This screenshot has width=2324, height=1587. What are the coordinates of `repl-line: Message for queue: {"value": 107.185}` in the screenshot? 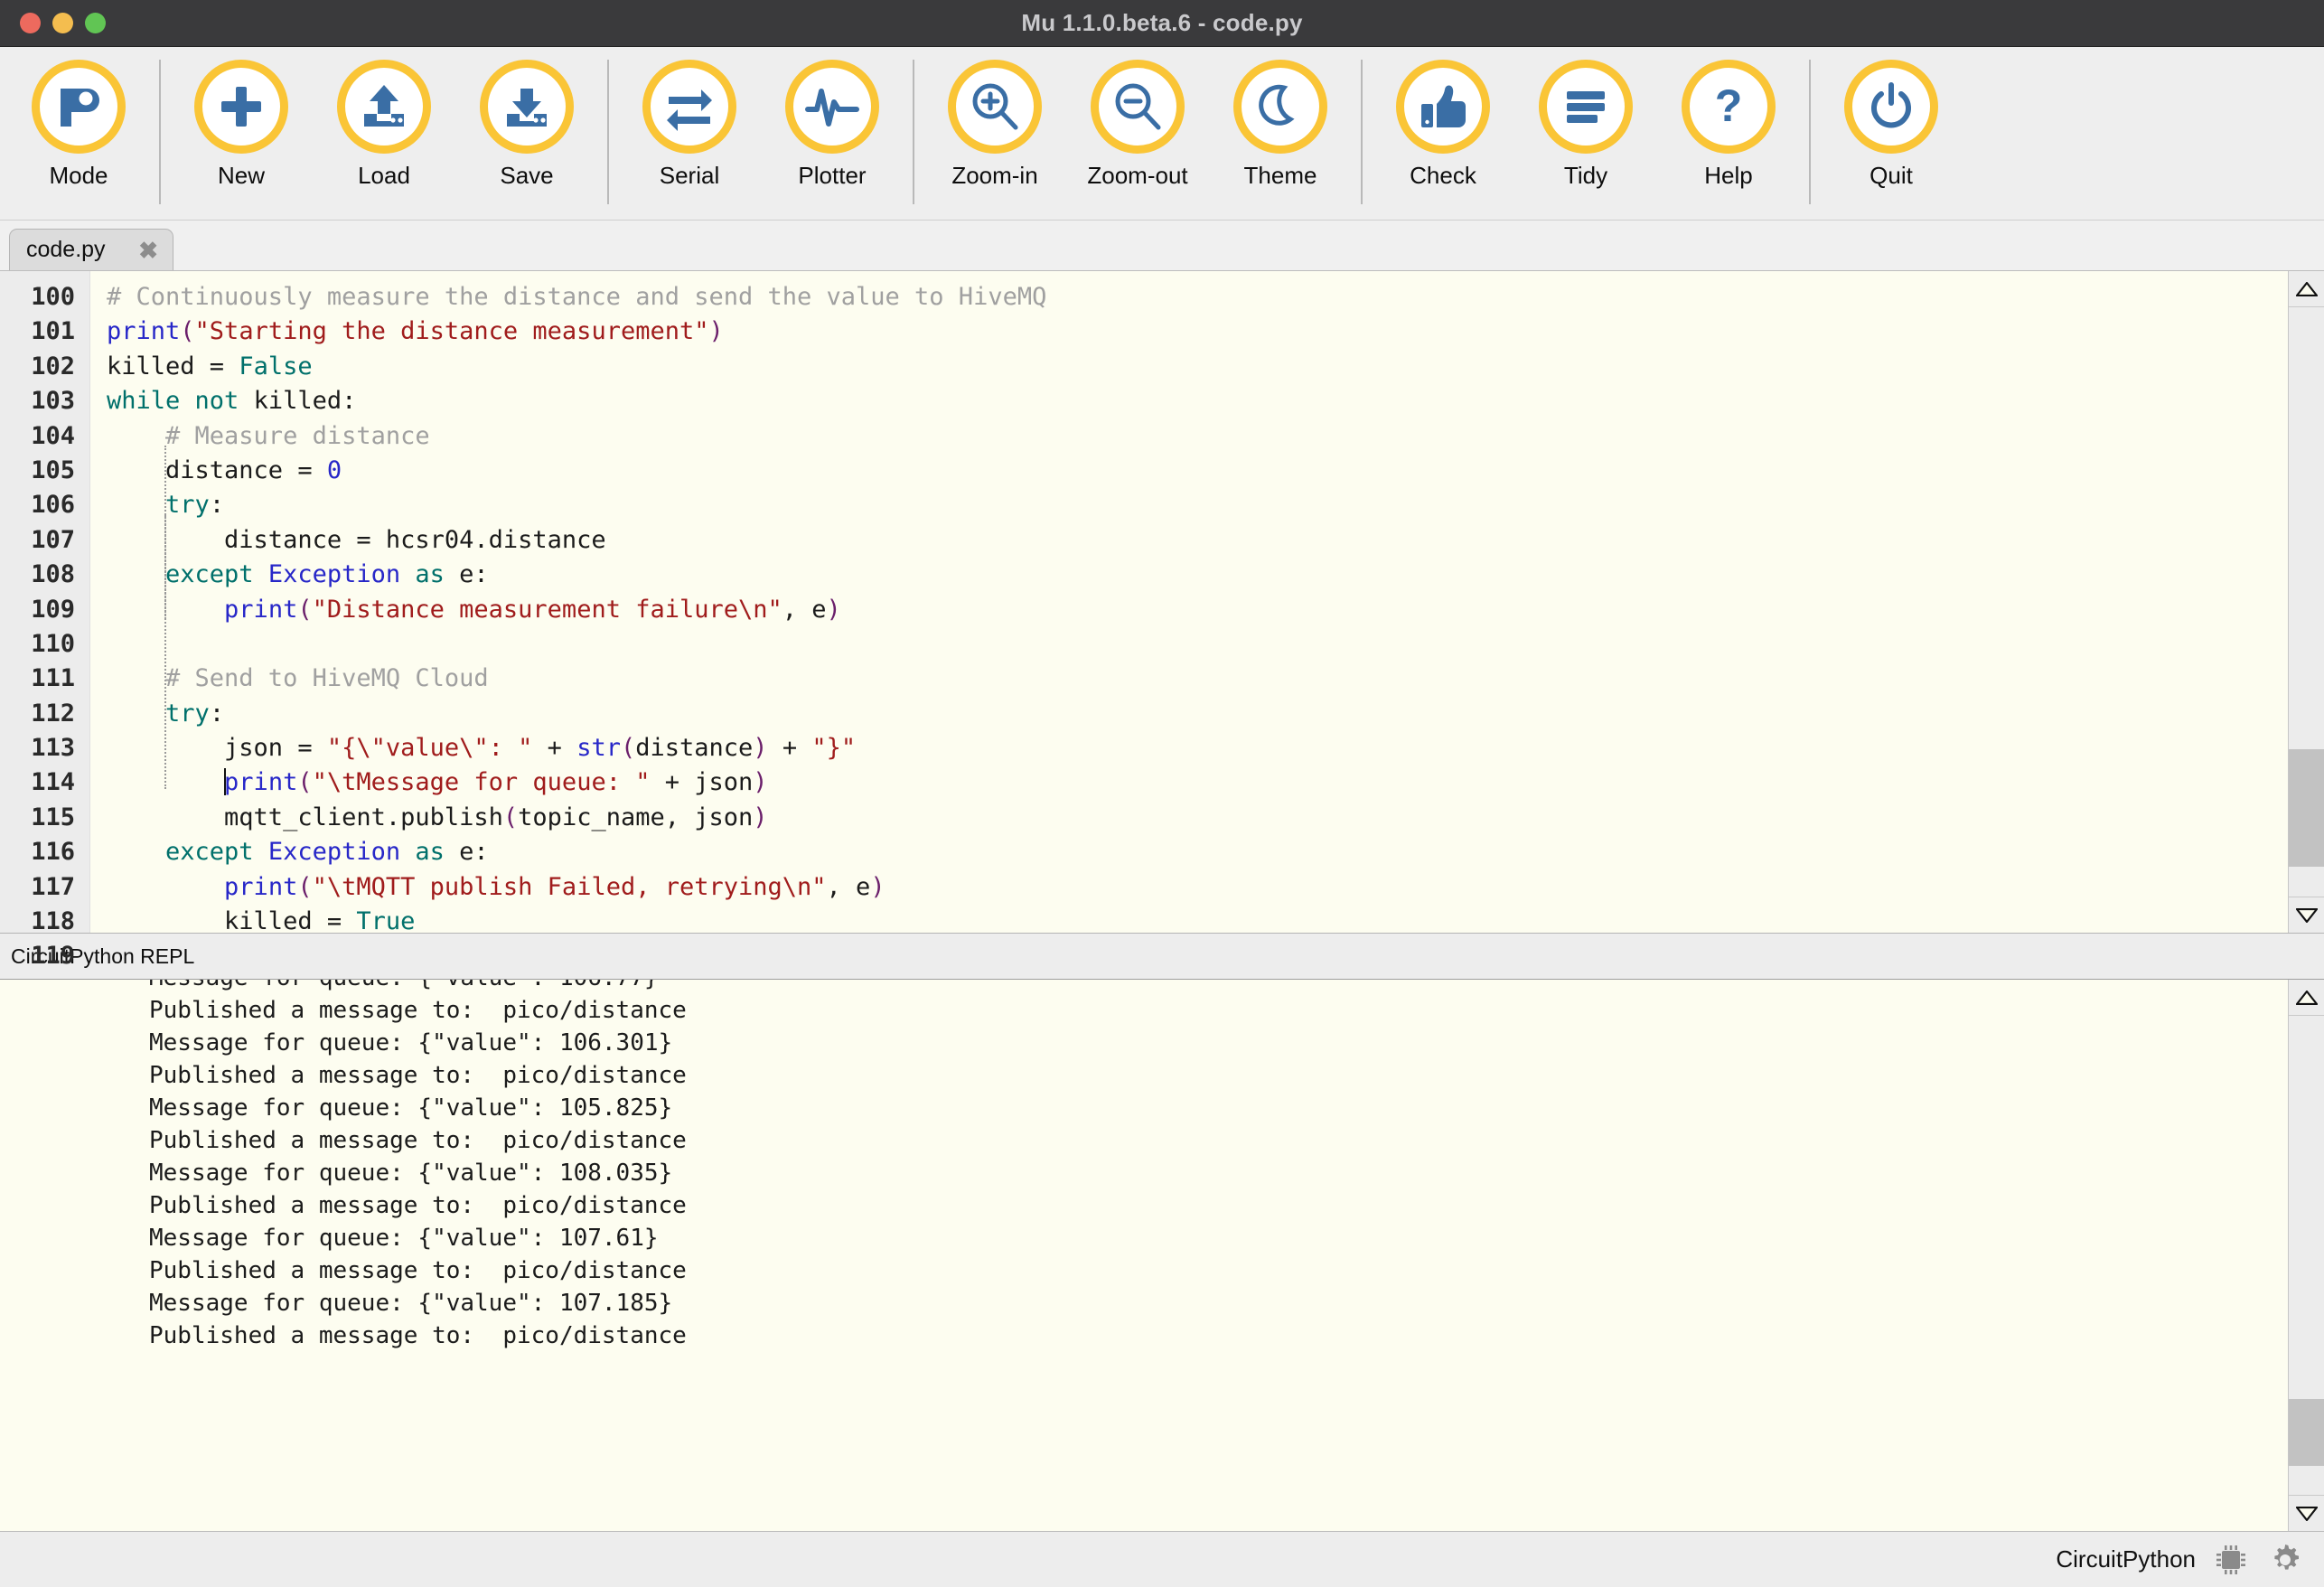 It's located at (411, 1303).